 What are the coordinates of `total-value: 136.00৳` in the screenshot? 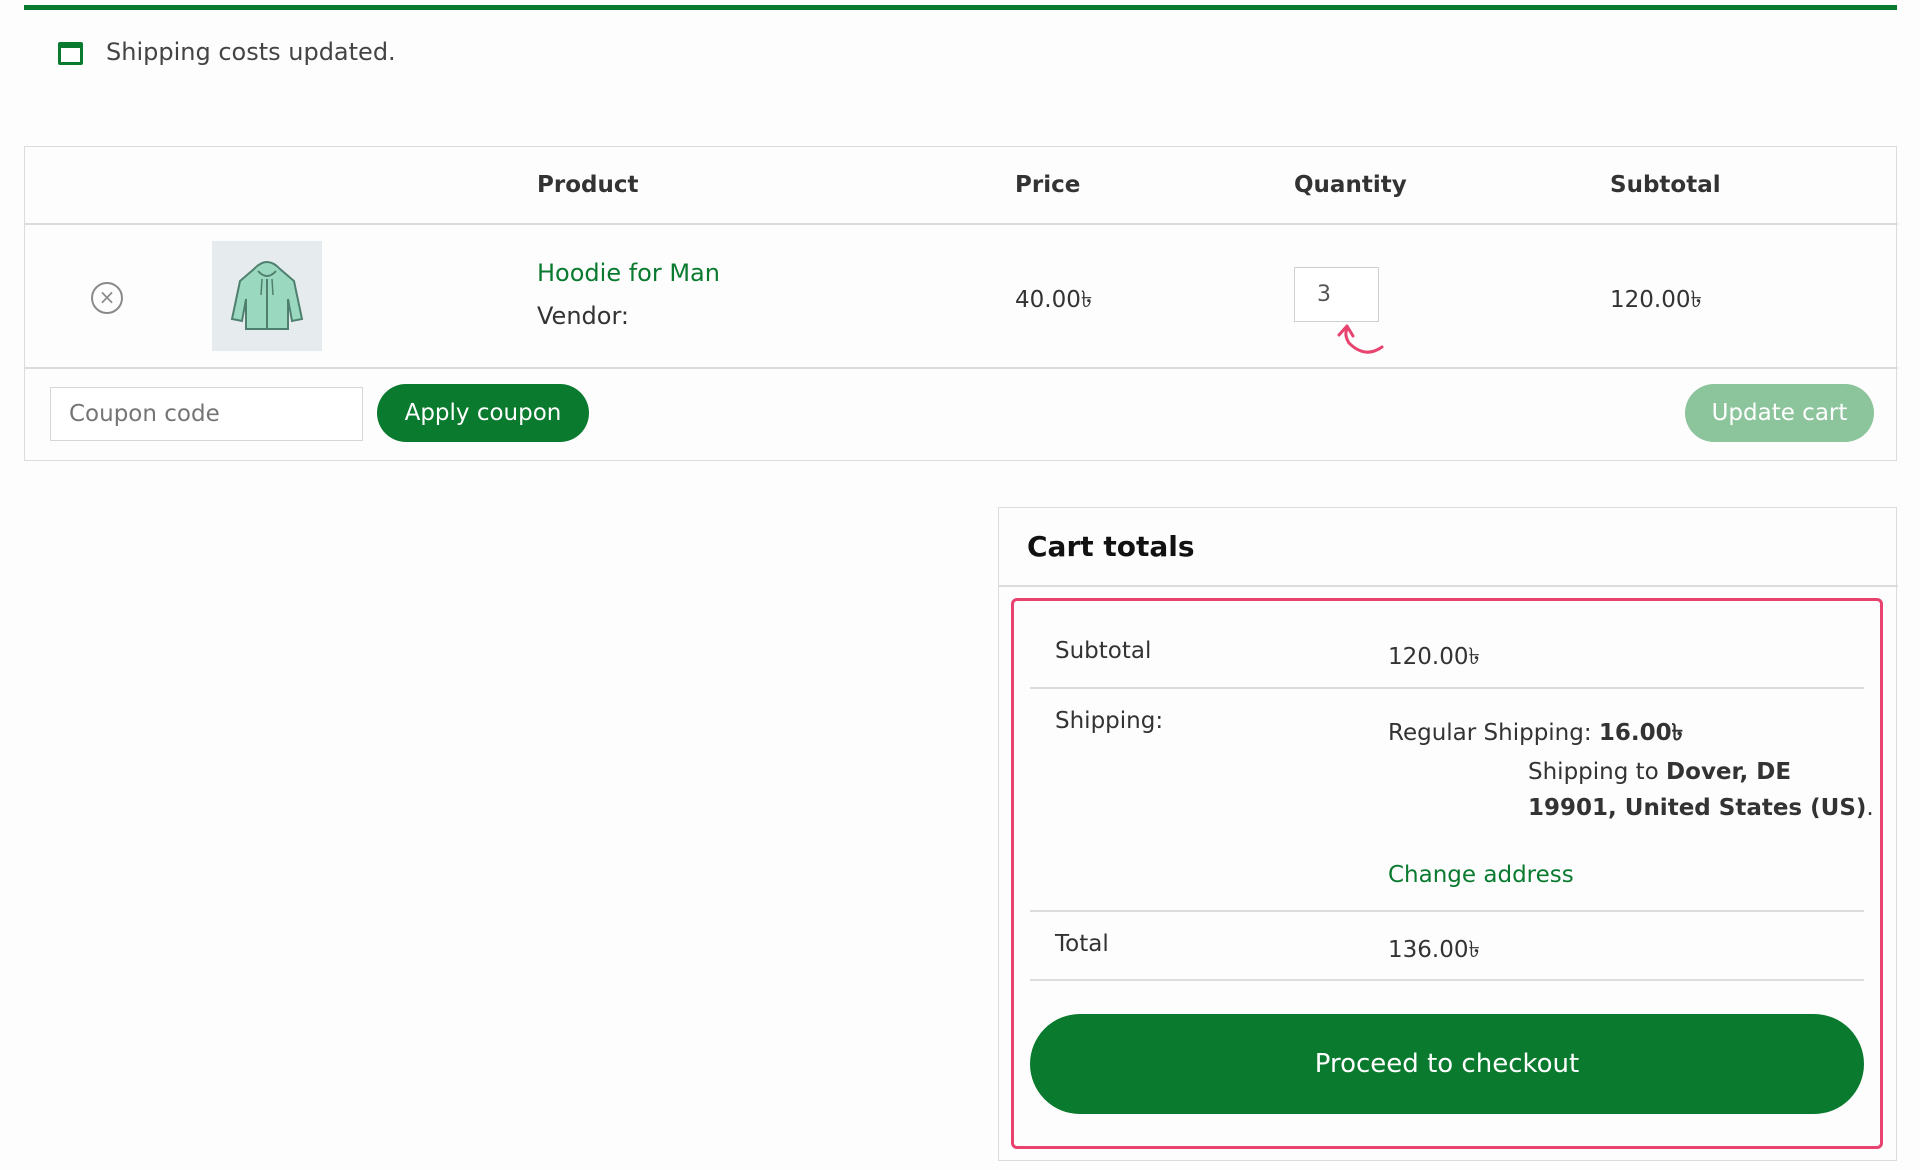 It's located at (1434, 950).